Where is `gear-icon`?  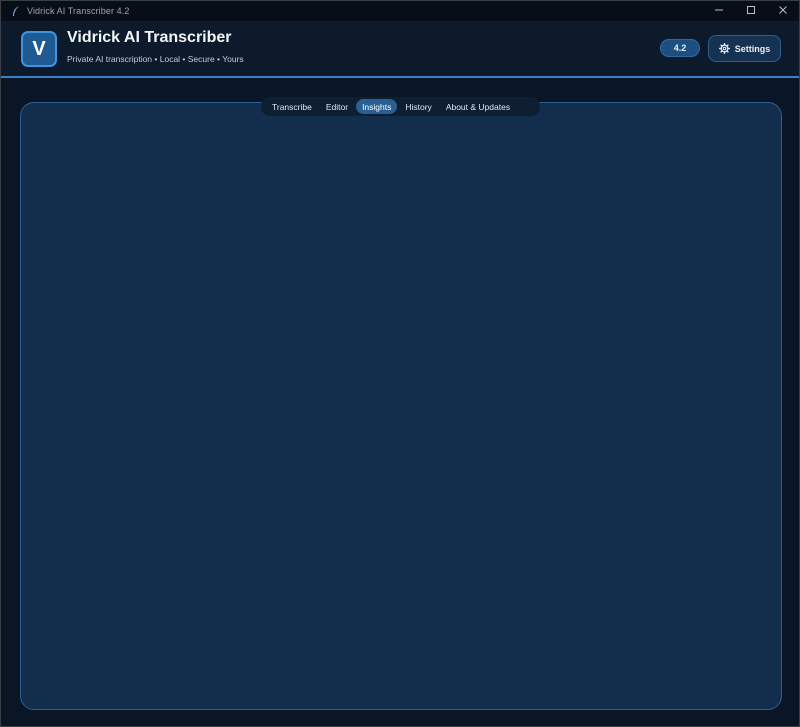 gear-icon is located at coordinates (724, 48).